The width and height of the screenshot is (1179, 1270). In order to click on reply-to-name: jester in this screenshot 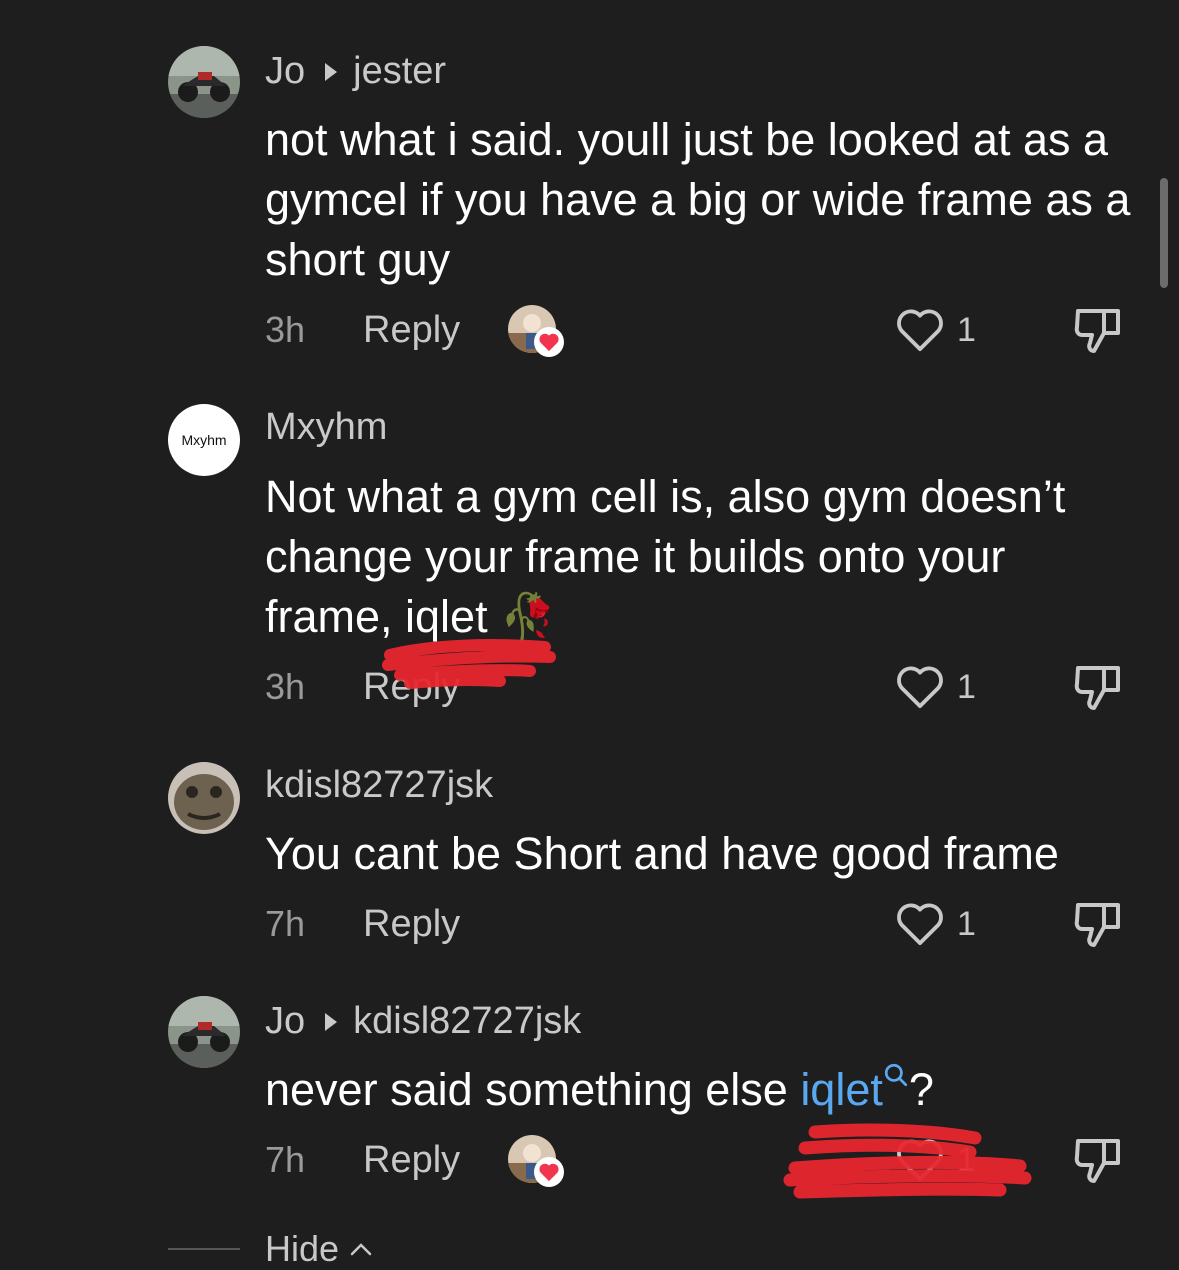, I will do `click(399, 71)`.